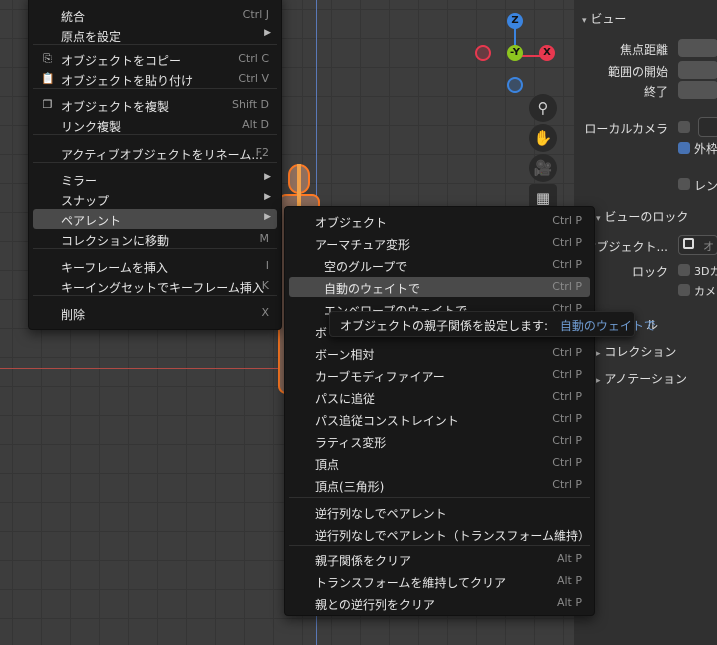 This screenshot has width=717, height=645. I want to click on parent_menu-item-2: 空のグループで Ctrl P, so click(439, 265).